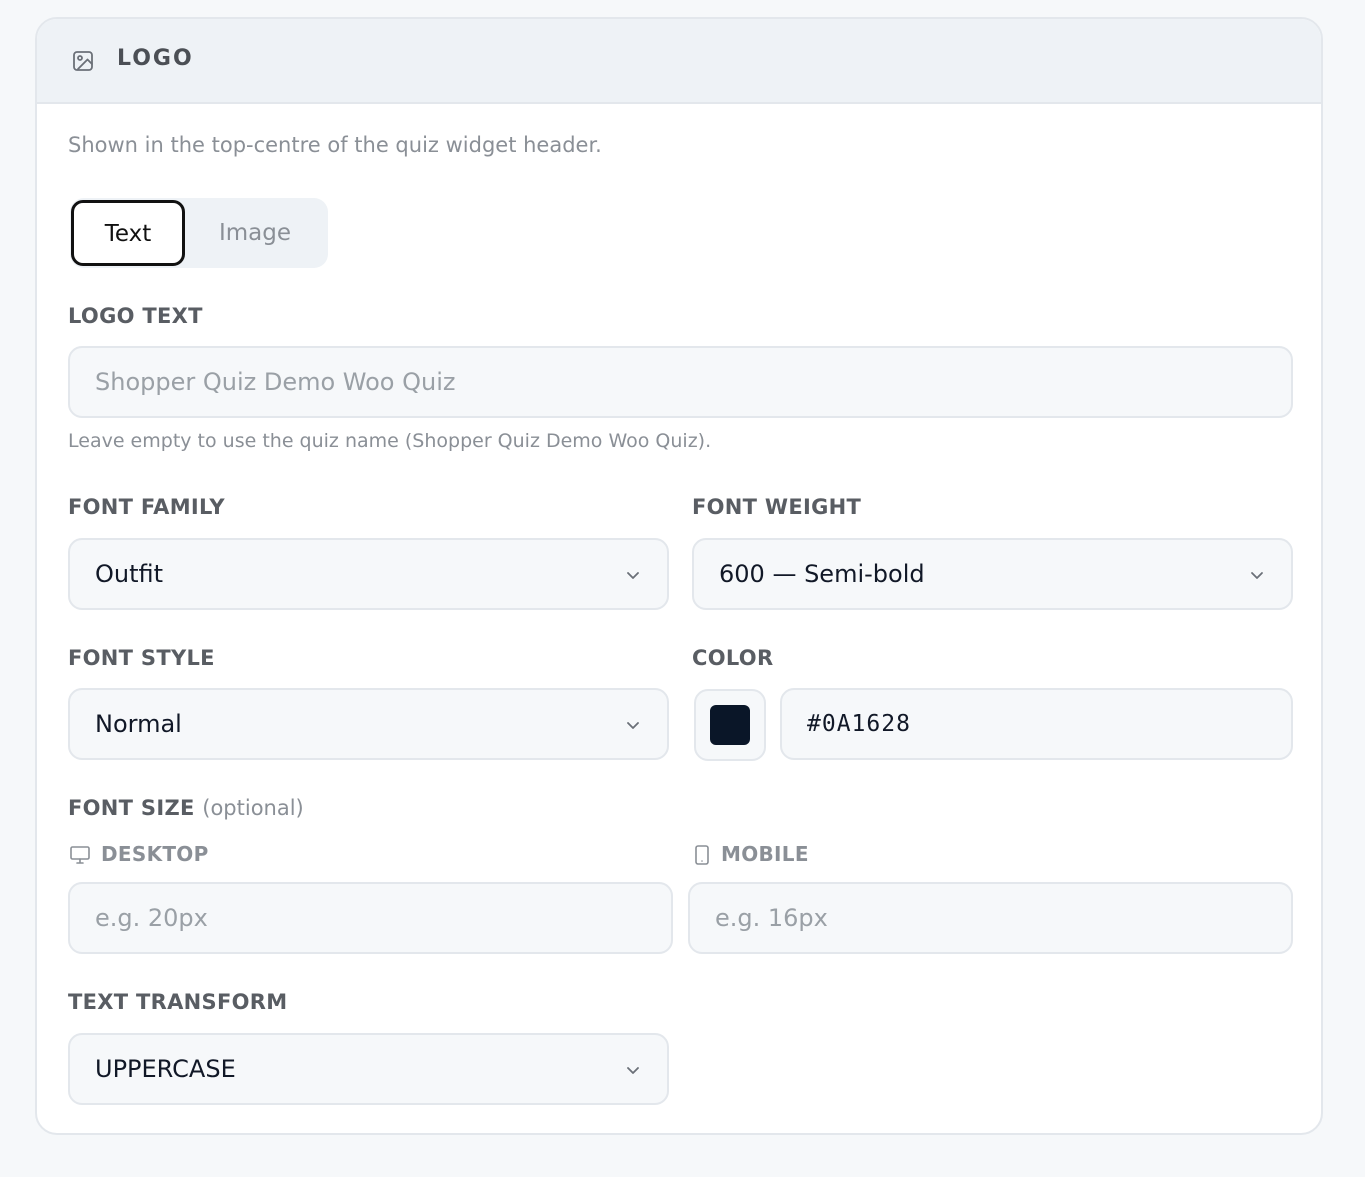  I want to click on font-size-optional: (optional), so click(253, 808).